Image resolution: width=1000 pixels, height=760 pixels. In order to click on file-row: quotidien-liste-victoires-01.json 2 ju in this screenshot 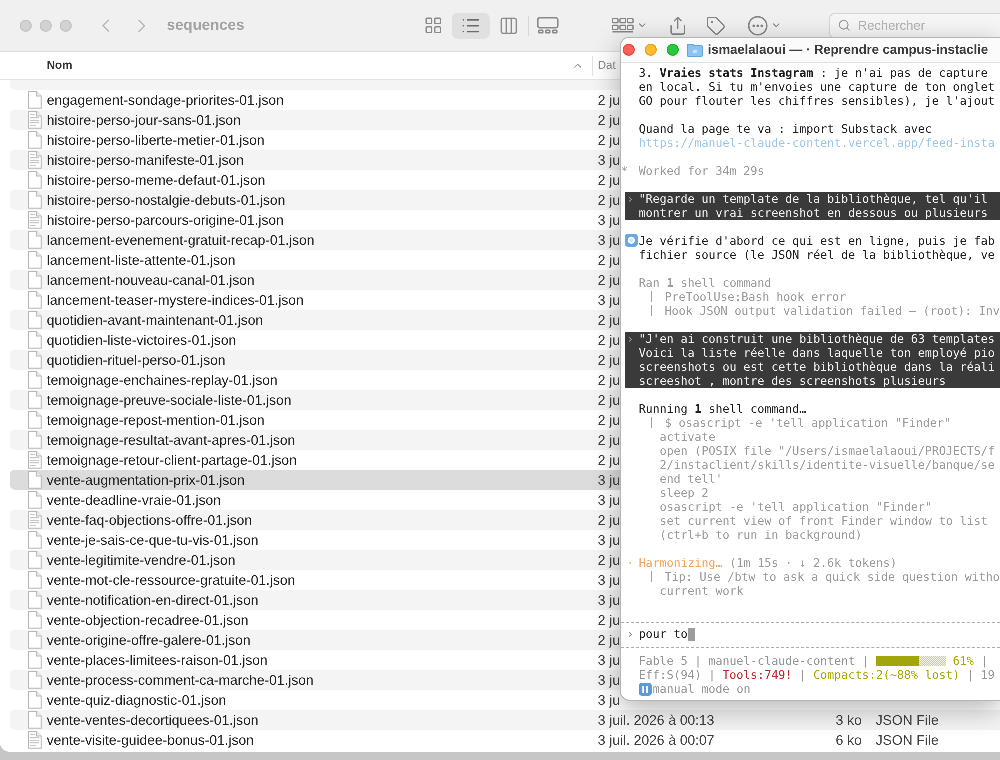, I will do `click(315, 340)`.